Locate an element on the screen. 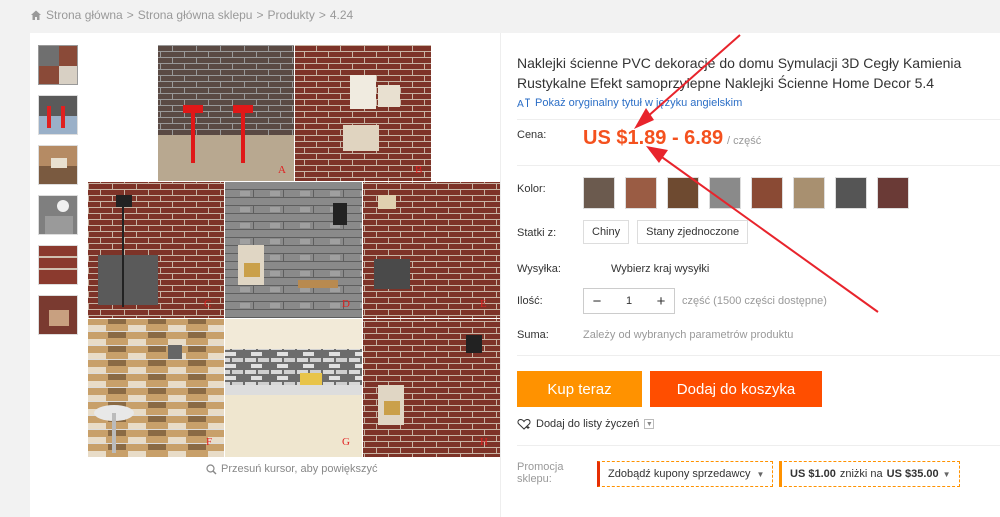 Image resolution: width=1000 pixels, height=517 pixels. tile-letter: C is located at coordinates (207, 304).